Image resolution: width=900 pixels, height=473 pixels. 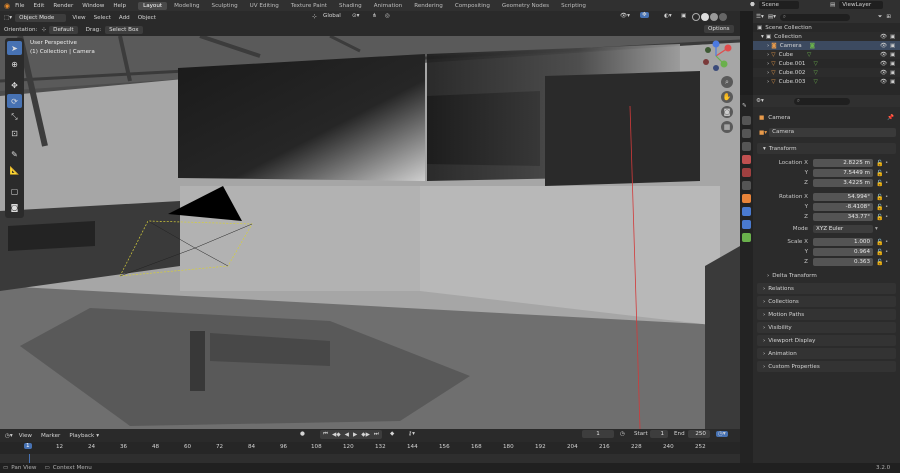 What do you see at coordinates (826, 340) in the screenshot?
I see `panel-viewport-display: › Viewport Display` at bounding box center [826, 340].